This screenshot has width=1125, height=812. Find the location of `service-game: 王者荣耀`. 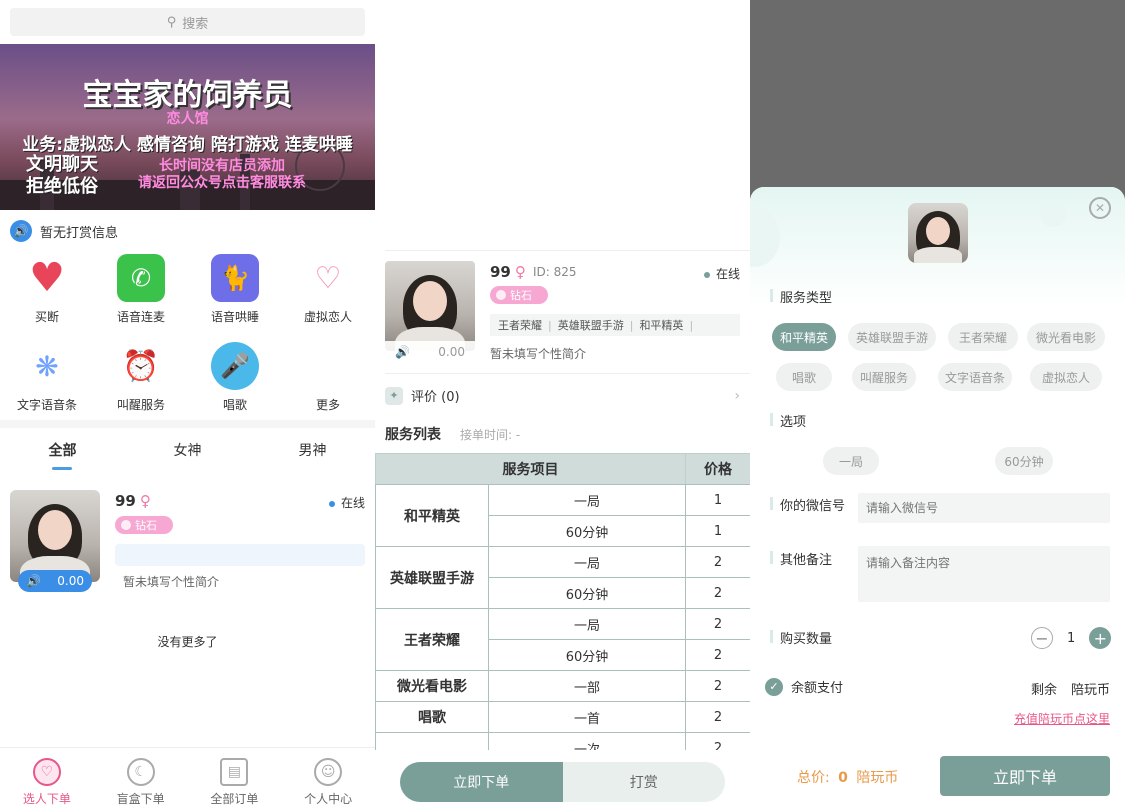

service-game: 王者荣耀 is located at coordinates (432, 639).